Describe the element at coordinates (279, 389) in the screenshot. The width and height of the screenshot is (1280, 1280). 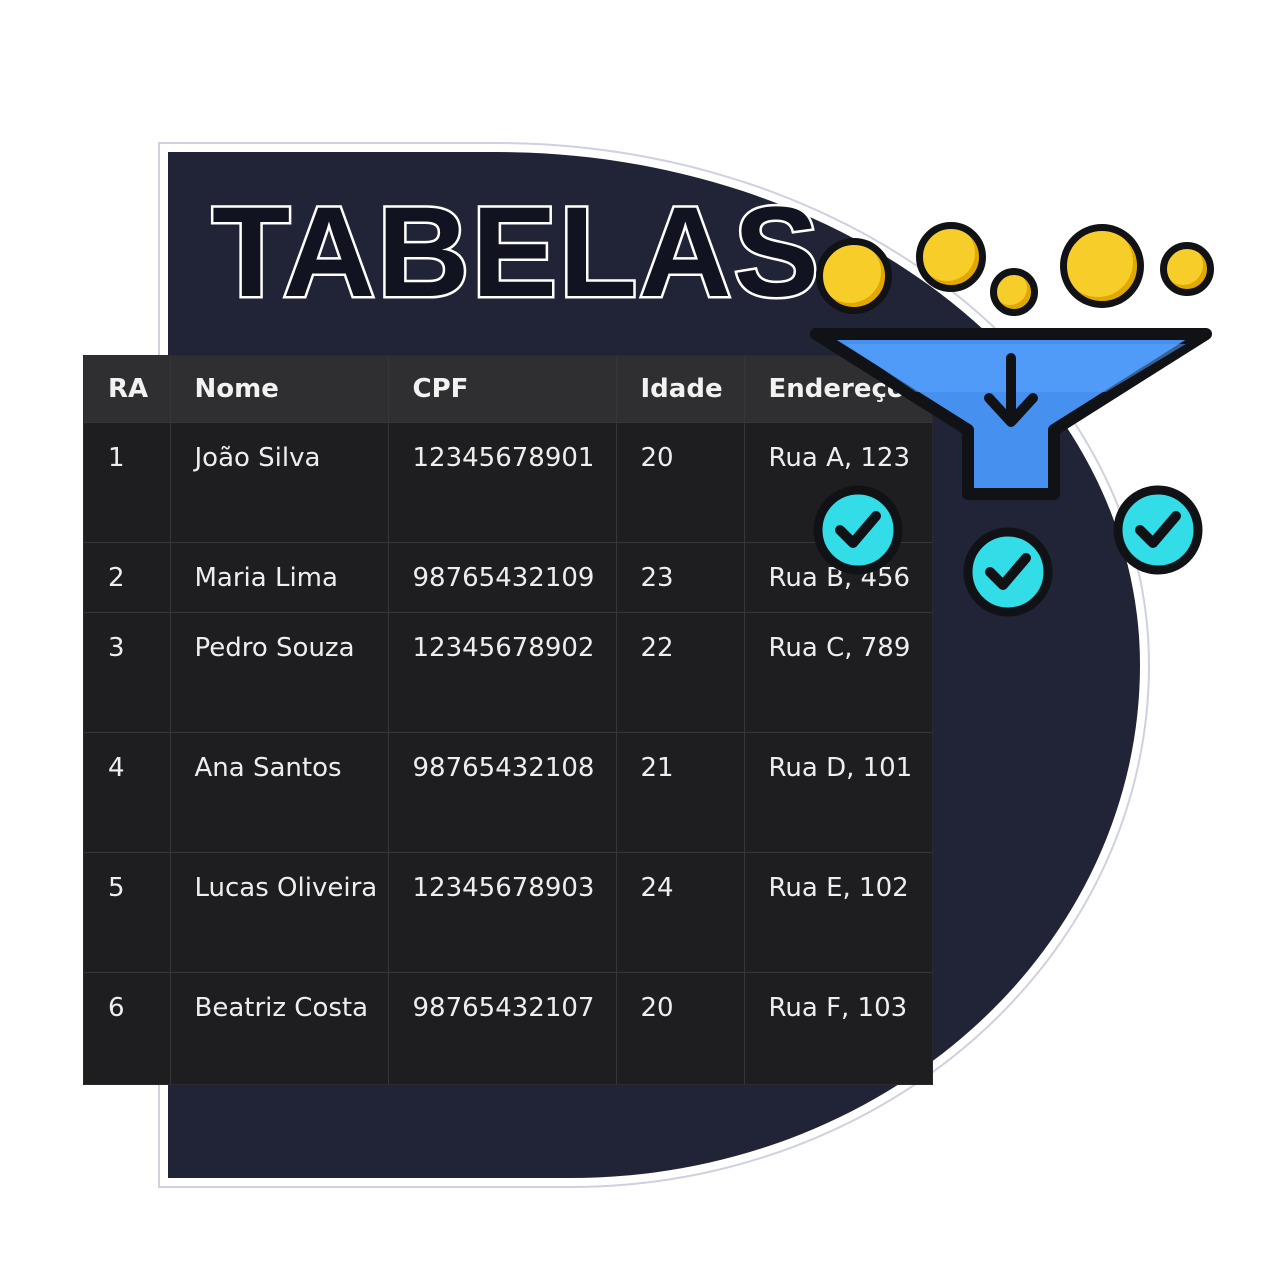
I see `column-header-nome: Nome` at that location.